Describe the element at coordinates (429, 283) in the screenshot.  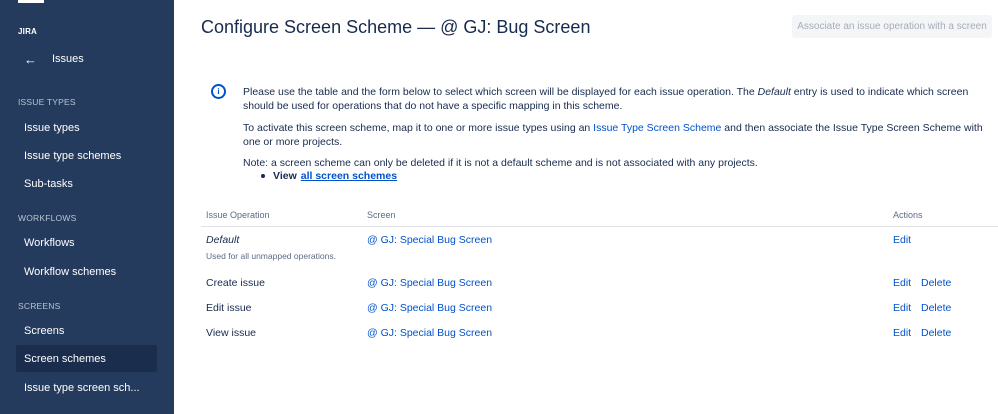
I see `row-create-screen-link: @ GJ: Special Bug Screen` at that location.